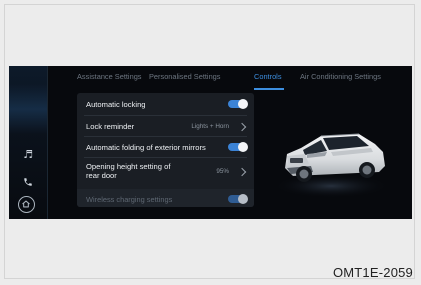 This screenshot has width=421, height=285. Describe the element at coordinates (28, 109) in the screenshot. I see `rail-highlight` at that location.